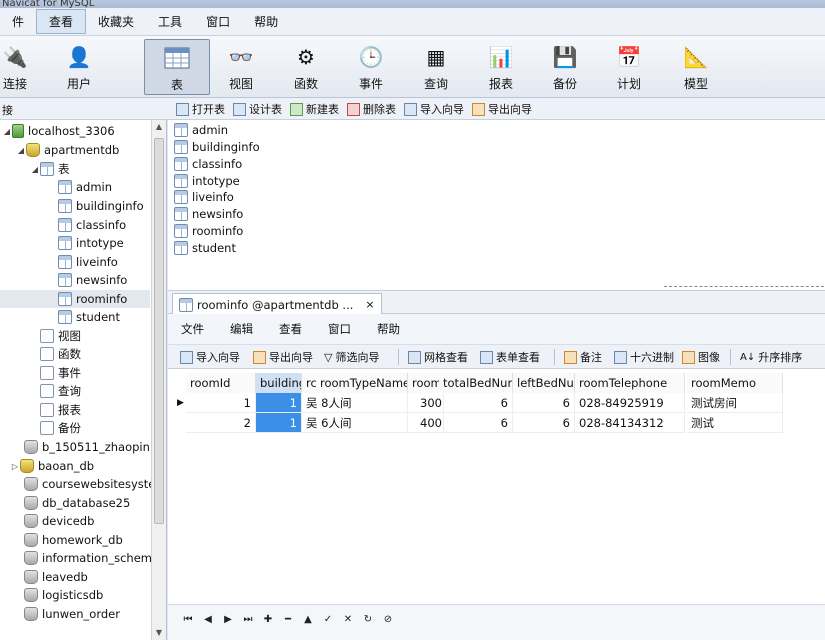  Describe the element at coordinates (60, 428) in the screenshot. I see `tree-backups-folder: 备份` at that location.